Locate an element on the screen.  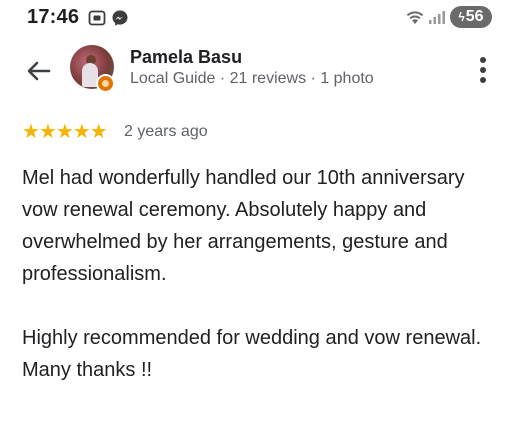
battery-icon: ϟ56 is located at coordinates (471, 17).